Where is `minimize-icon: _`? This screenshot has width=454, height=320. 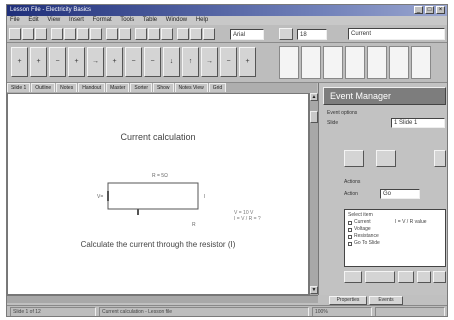 minimize-icon: _ is located at coordinates (418, 10).